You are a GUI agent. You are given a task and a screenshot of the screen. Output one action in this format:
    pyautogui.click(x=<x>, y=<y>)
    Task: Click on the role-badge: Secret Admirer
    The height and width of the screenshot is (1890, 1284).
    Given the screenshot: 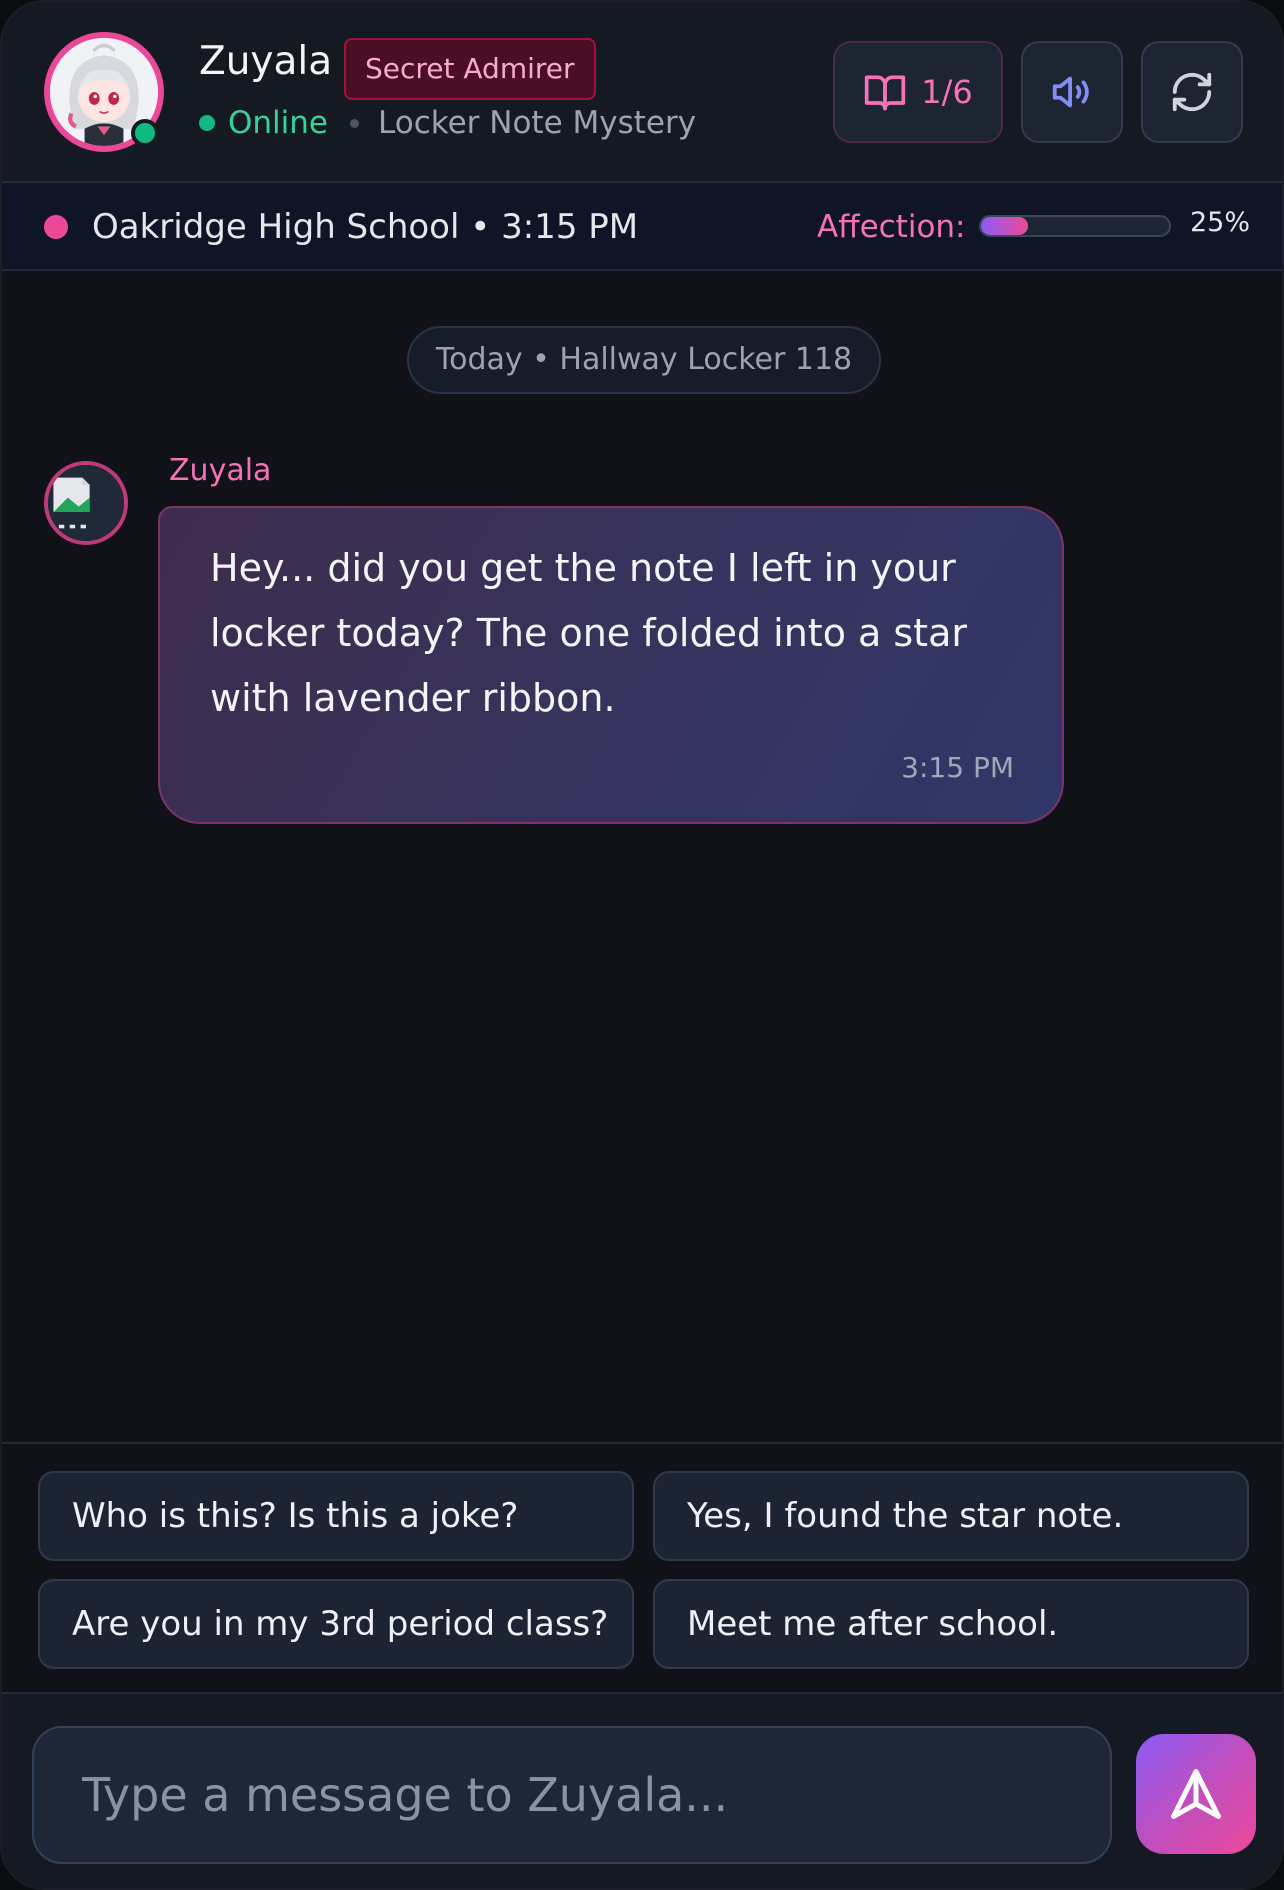 What is the action you would take?
    pyautogui.click(x=470, y=69)
    